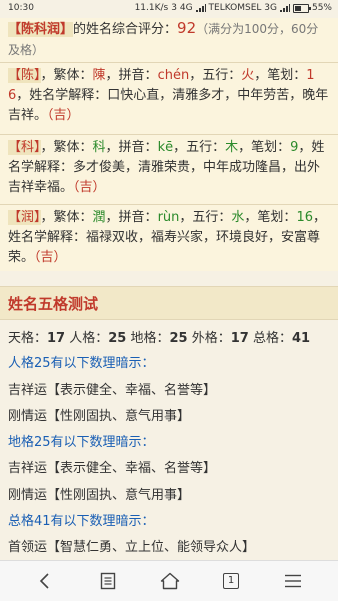 Image resolution: width=338 pixels, height=601 pixels. I want to click on char3-pinyin-label: ，拼音：, so click(131, 217).